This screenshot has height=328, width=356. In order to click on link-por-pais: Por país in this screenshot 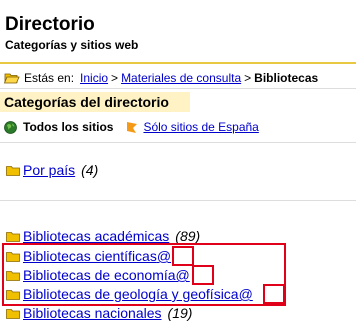, I will do `click(49, 170)`.